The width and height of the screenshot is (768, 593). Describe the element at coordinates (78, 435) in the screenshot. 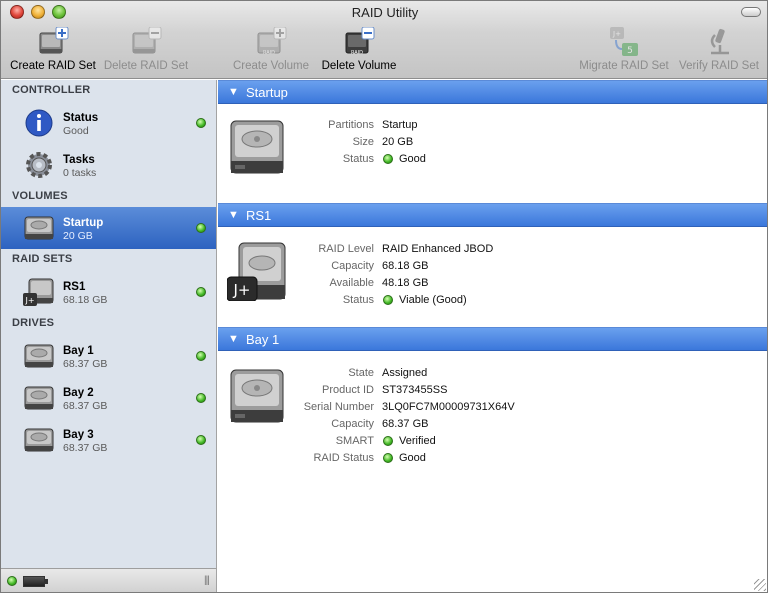

I see `sidebar-item-label: Bay 3` at that location.